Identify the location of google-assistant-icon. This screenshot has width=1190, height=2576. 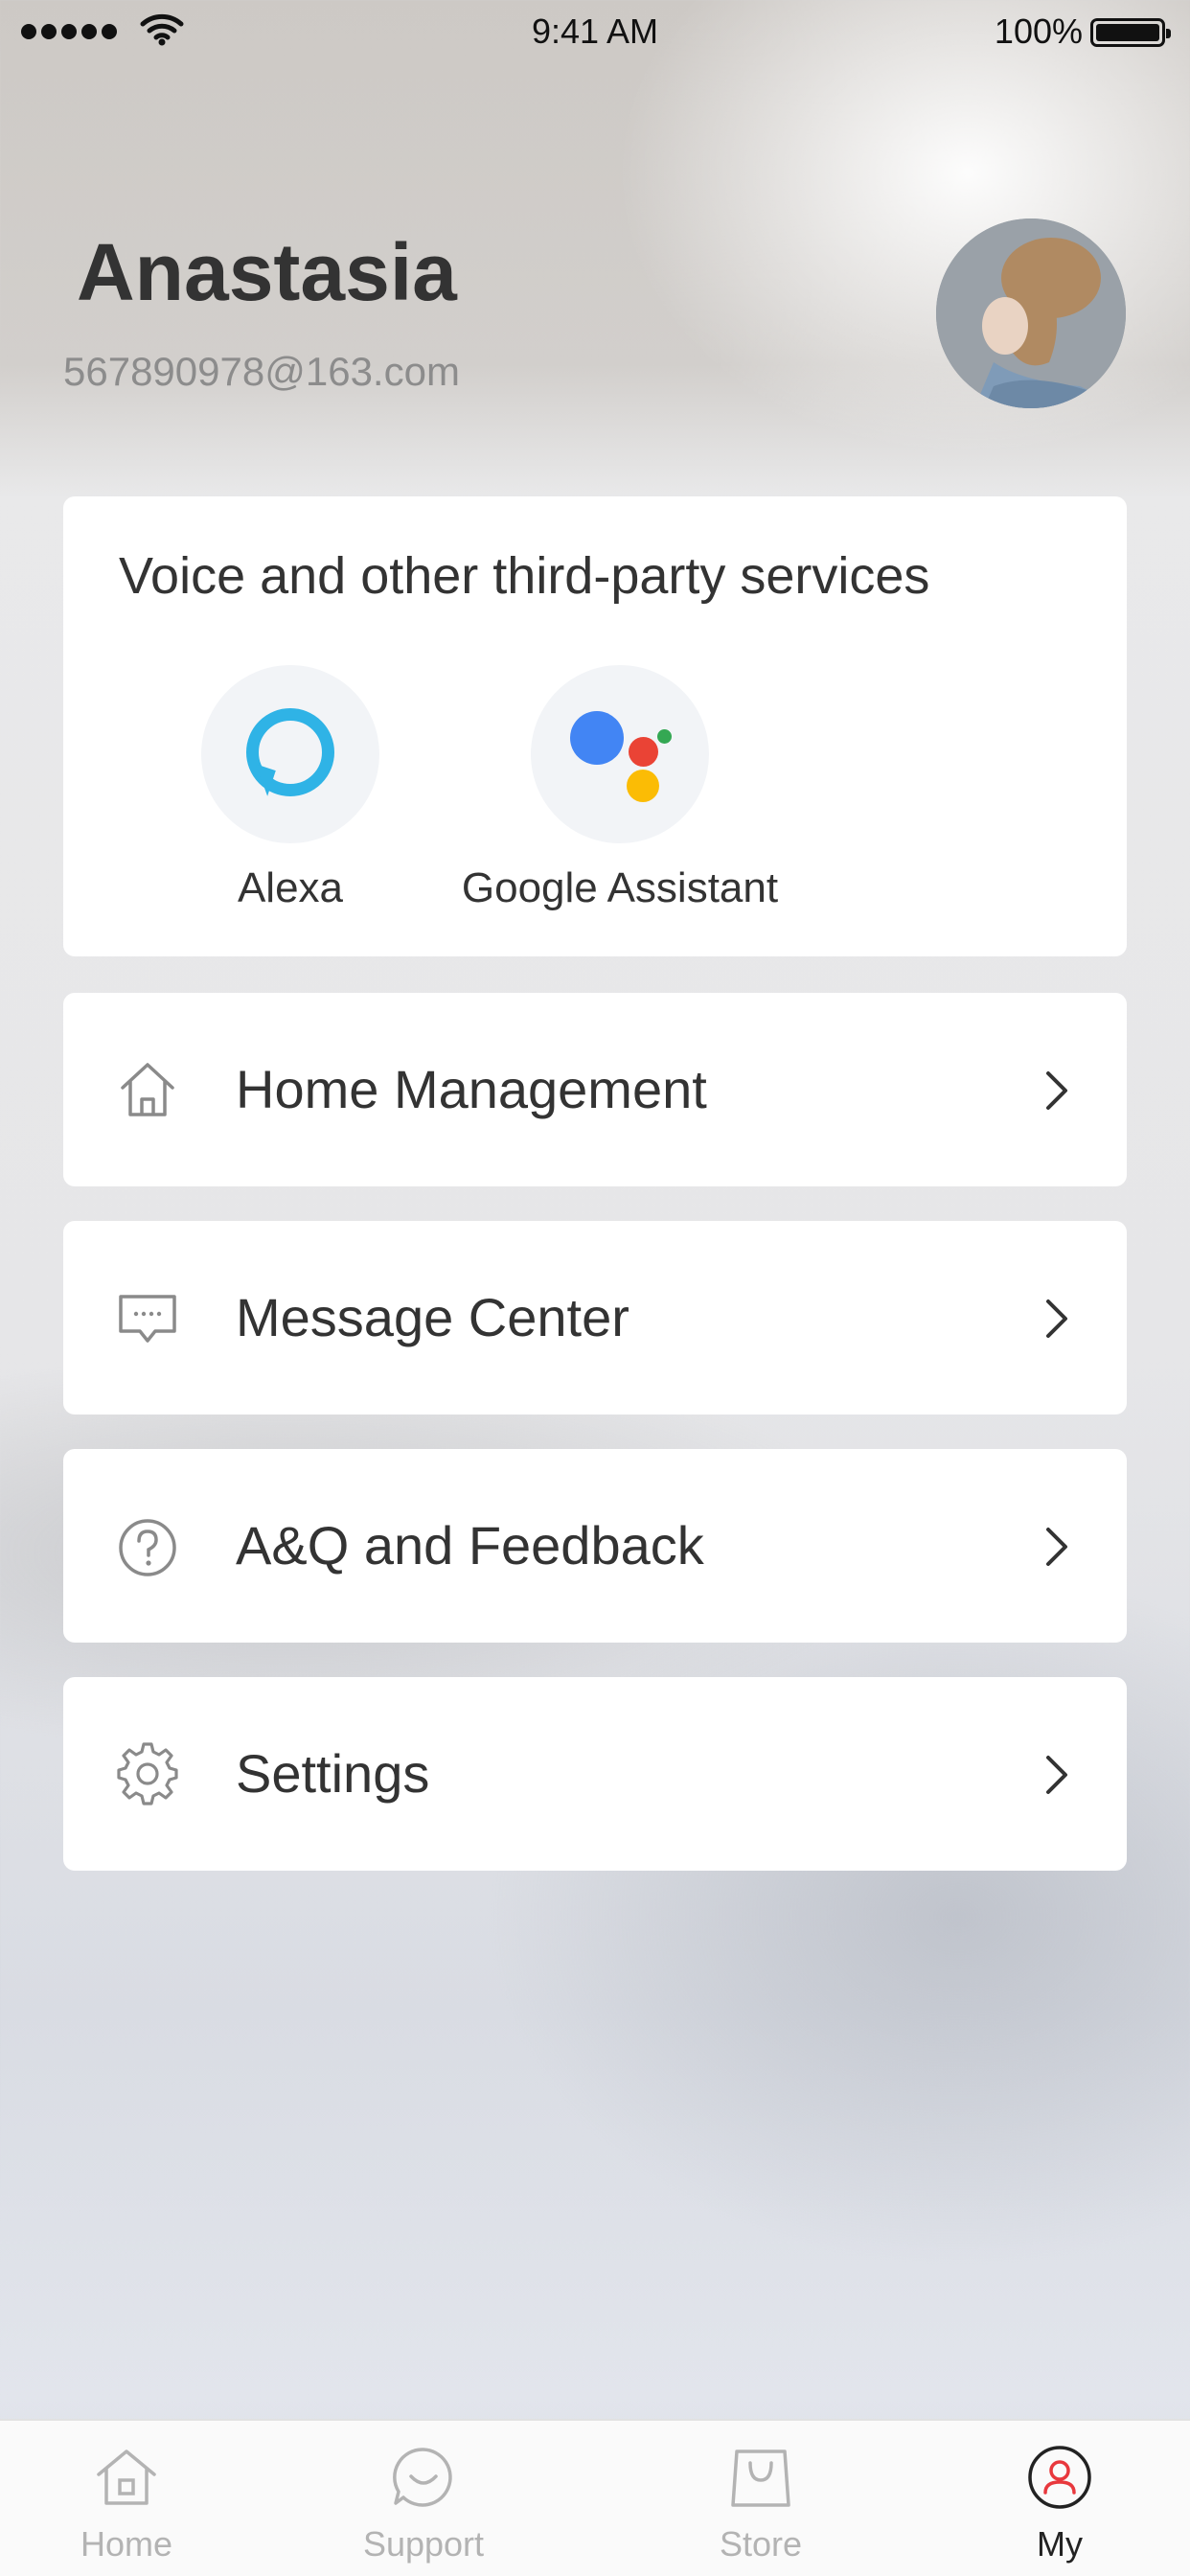
(620, 754).